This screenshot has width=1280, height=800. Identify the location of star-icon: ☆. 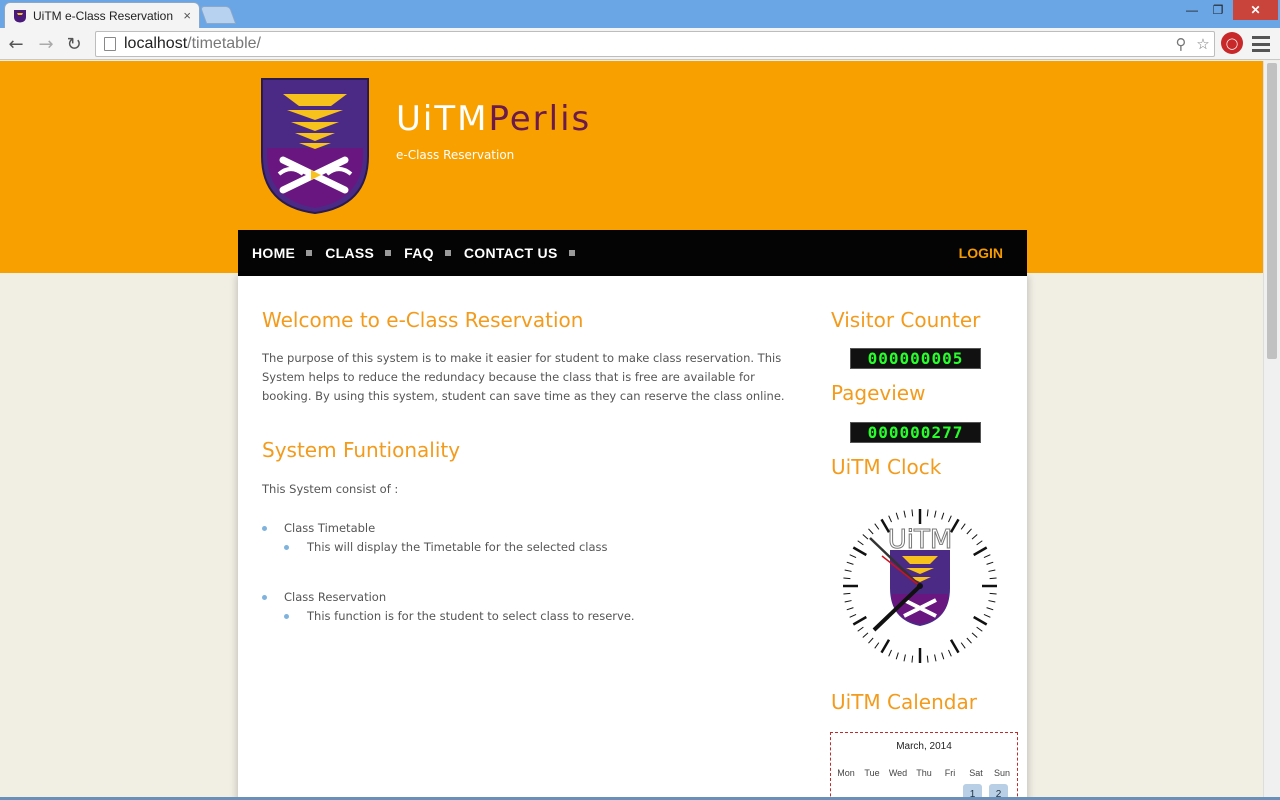
(1203, 44).